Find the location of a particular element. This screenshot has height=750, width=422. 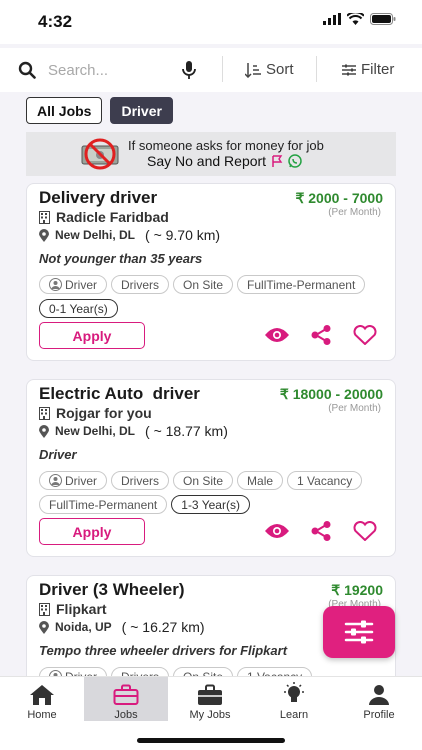

nav-item-home: Home is located at coordinates (42, 699).